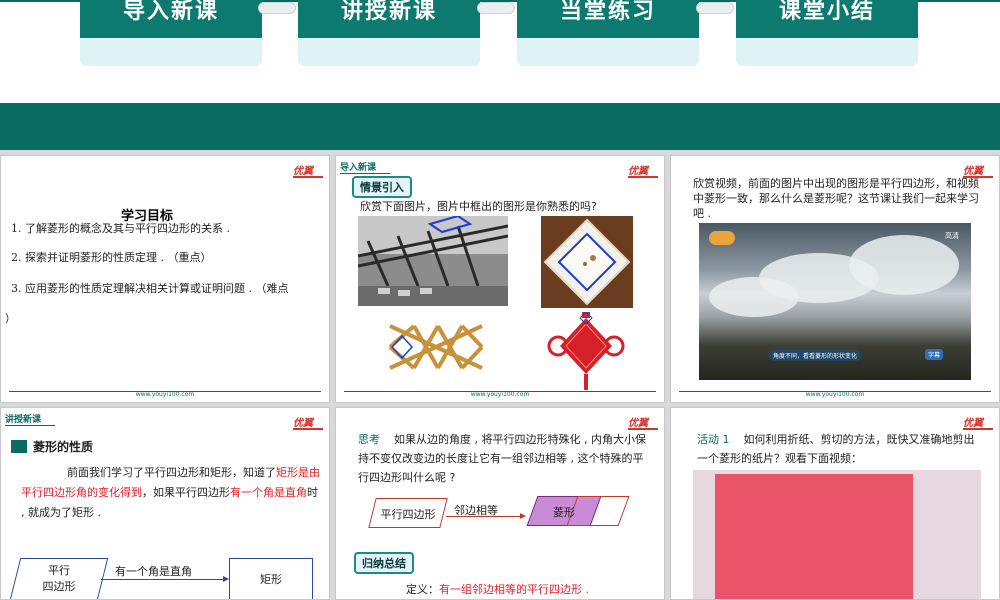  Describe the element at coordinates (587, 262) in the screenshot. I see `diamond-plate-photo` at that location.